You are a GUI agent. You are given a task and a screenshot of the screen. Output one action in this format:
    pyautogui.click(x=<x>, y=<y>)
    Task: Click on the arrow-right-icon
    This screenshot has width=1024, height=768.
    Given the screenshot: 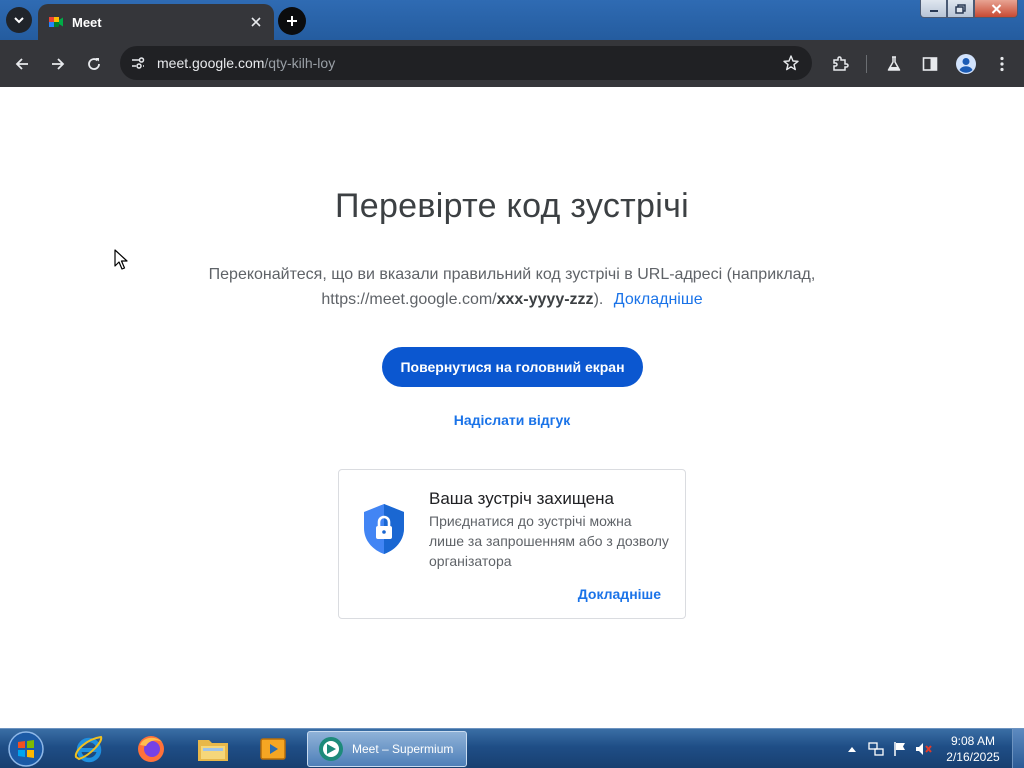 What is the action you would take?
    pyautogui.click(x=58, y=64)
    